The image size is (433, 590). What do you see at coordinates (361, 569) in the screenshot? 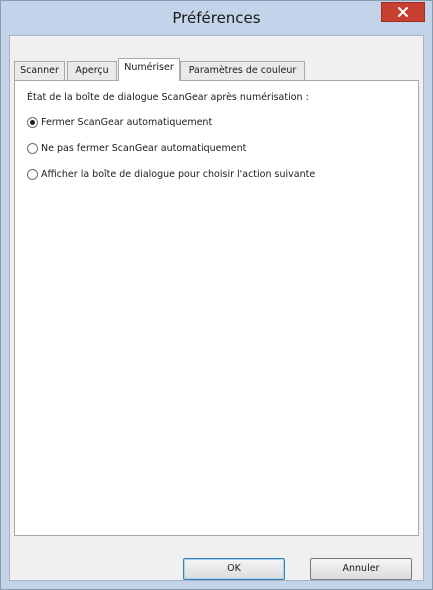
I see `cancel-button: Annuler` at bounding box center [361, 569].